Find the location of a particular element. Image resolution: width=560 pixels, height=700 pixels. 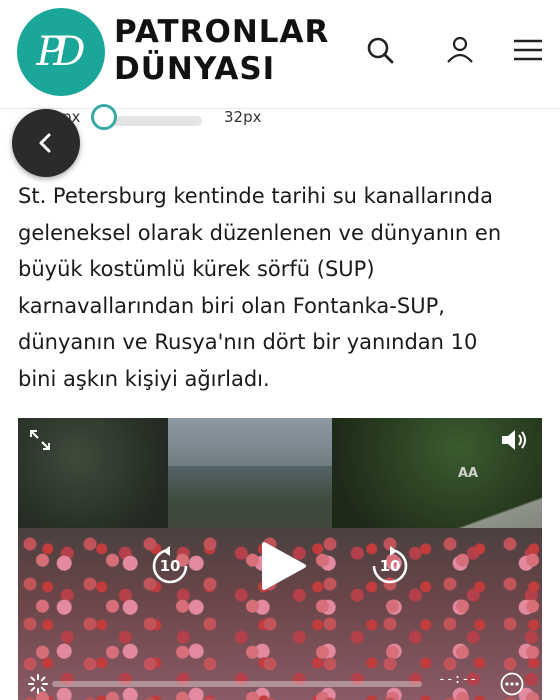

logo-initials: PD is located at coordinates (61, 52).